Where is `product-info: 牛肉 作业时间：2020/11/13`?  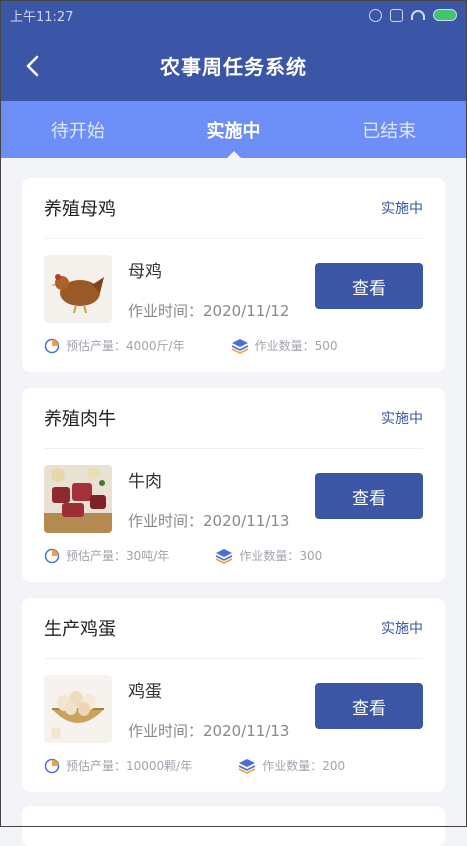
product-info: 牛肉 作业时间：2020/11/13 is located at coordinates (208, 499).